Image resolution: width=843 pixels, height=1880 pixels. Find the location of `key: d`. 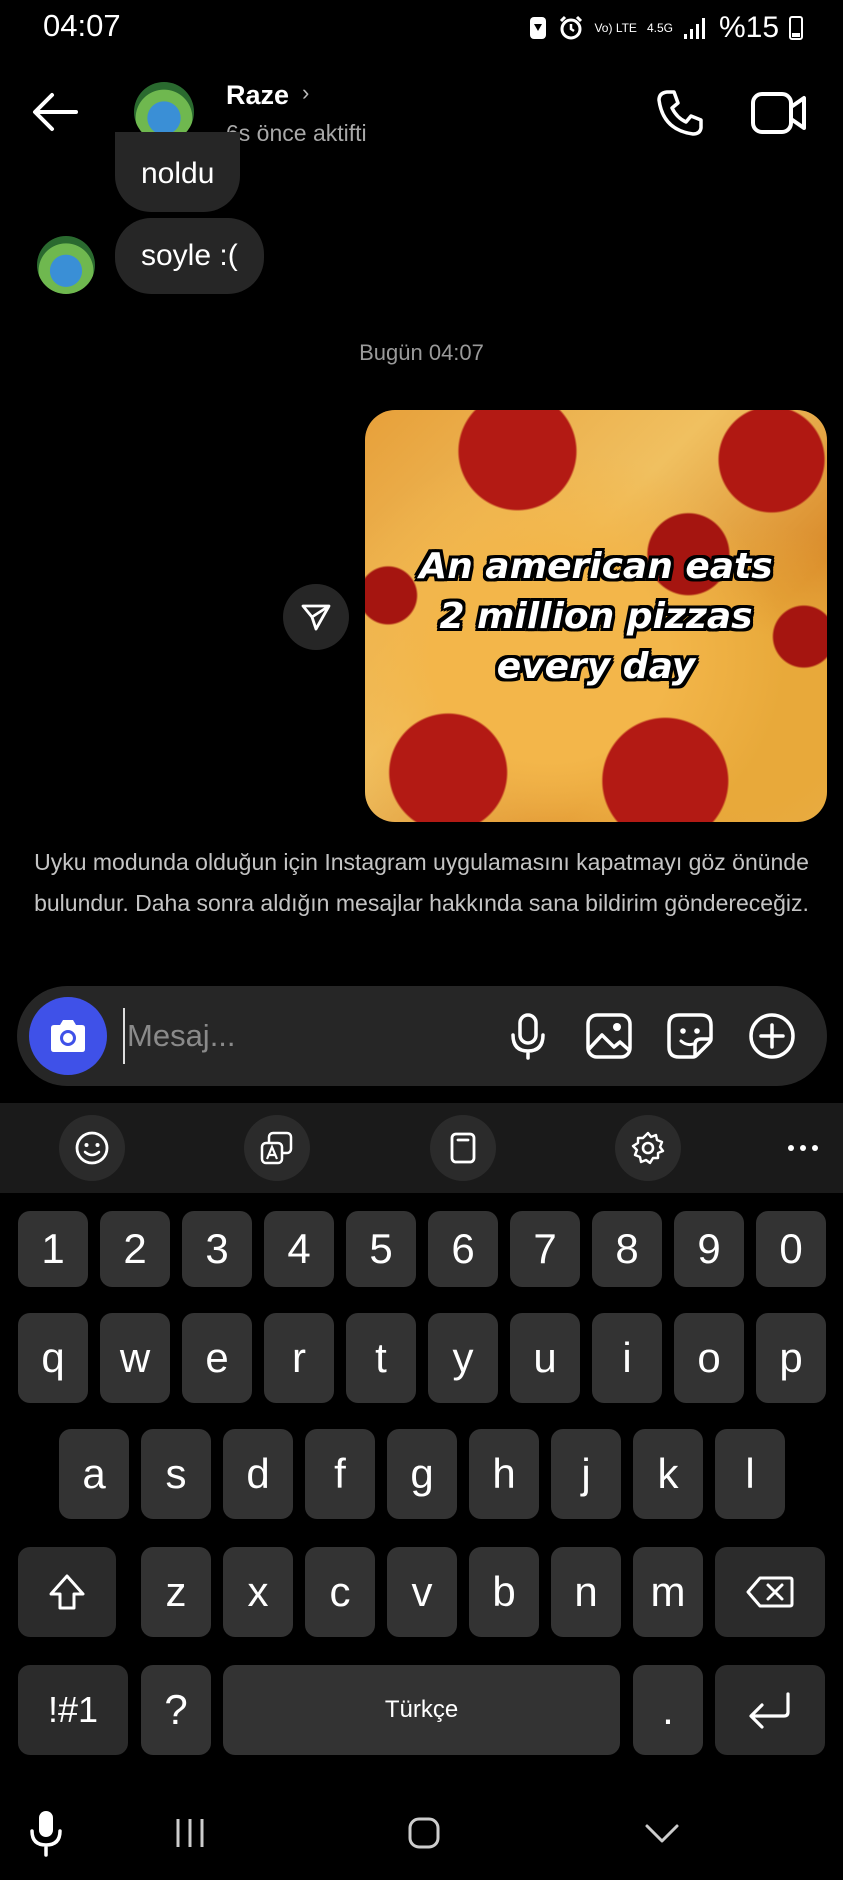

key: d is located at coordinates (258, 1474).